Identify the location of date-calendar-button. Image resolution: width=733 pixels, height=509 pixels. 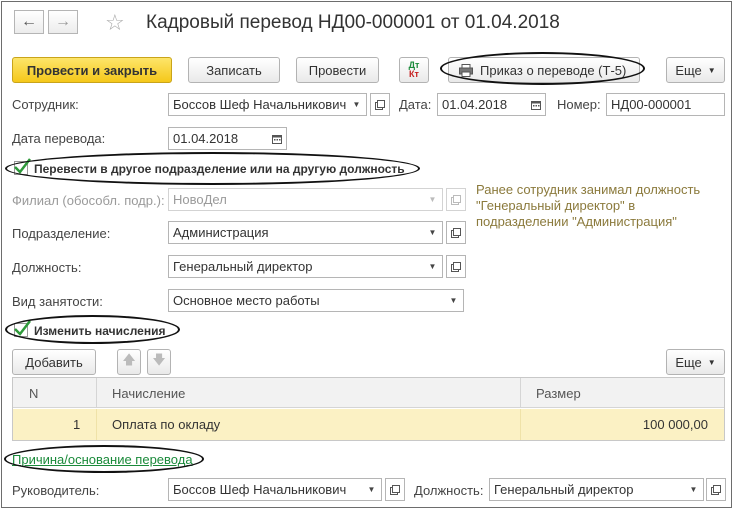
(536, 104).